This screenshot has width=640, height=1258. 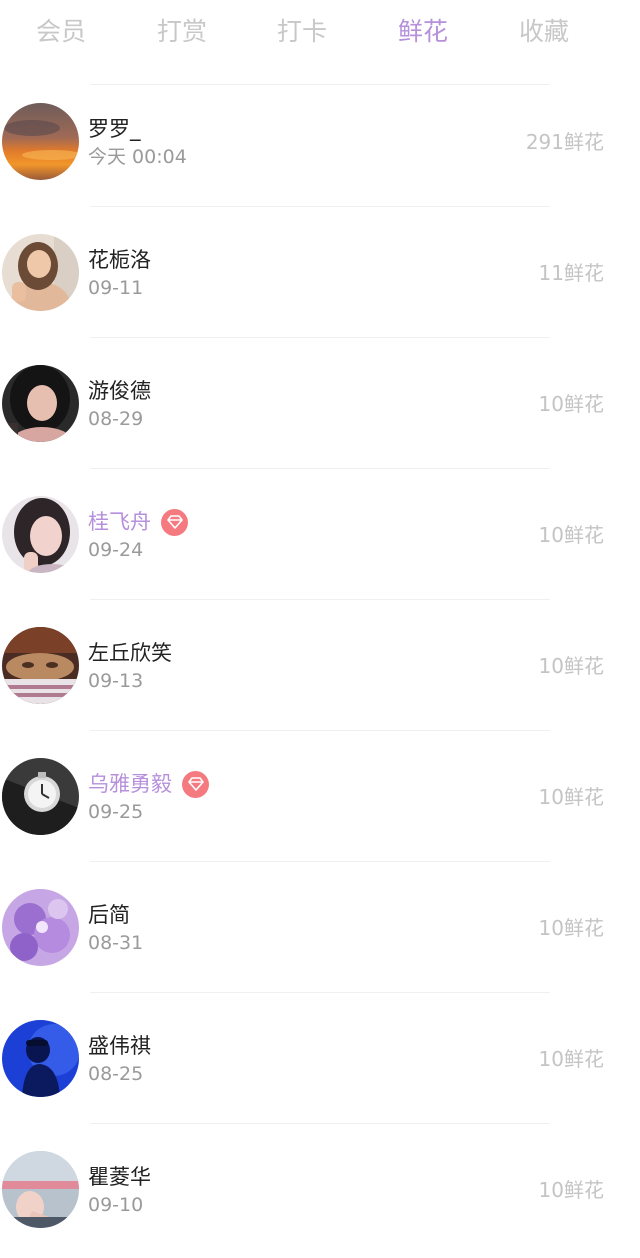 I want to click on gift-date: 09-24, so click(x=116, y=550).